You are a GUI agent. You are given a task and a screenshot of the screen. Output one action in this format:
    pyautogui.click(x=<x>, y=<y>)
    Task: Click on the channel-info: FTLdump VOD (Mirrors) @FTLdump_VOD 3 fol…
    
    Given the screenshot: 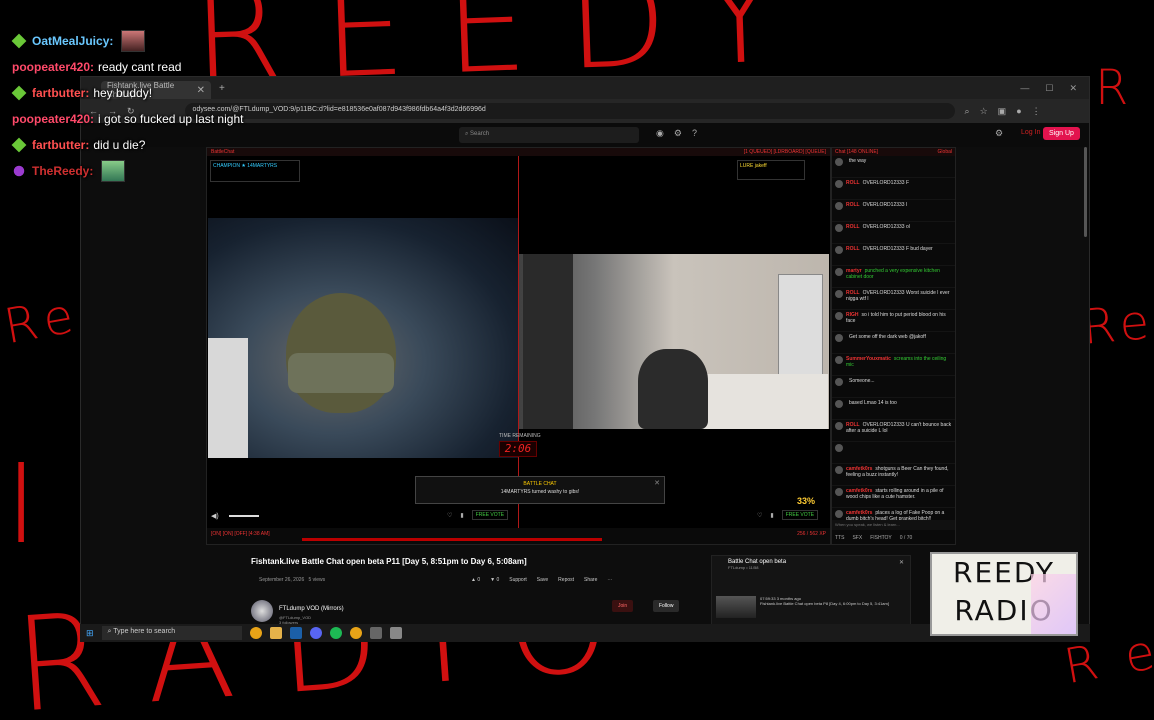 What is the action you would take?
    pyautogui.click(x=297, y=611)
    